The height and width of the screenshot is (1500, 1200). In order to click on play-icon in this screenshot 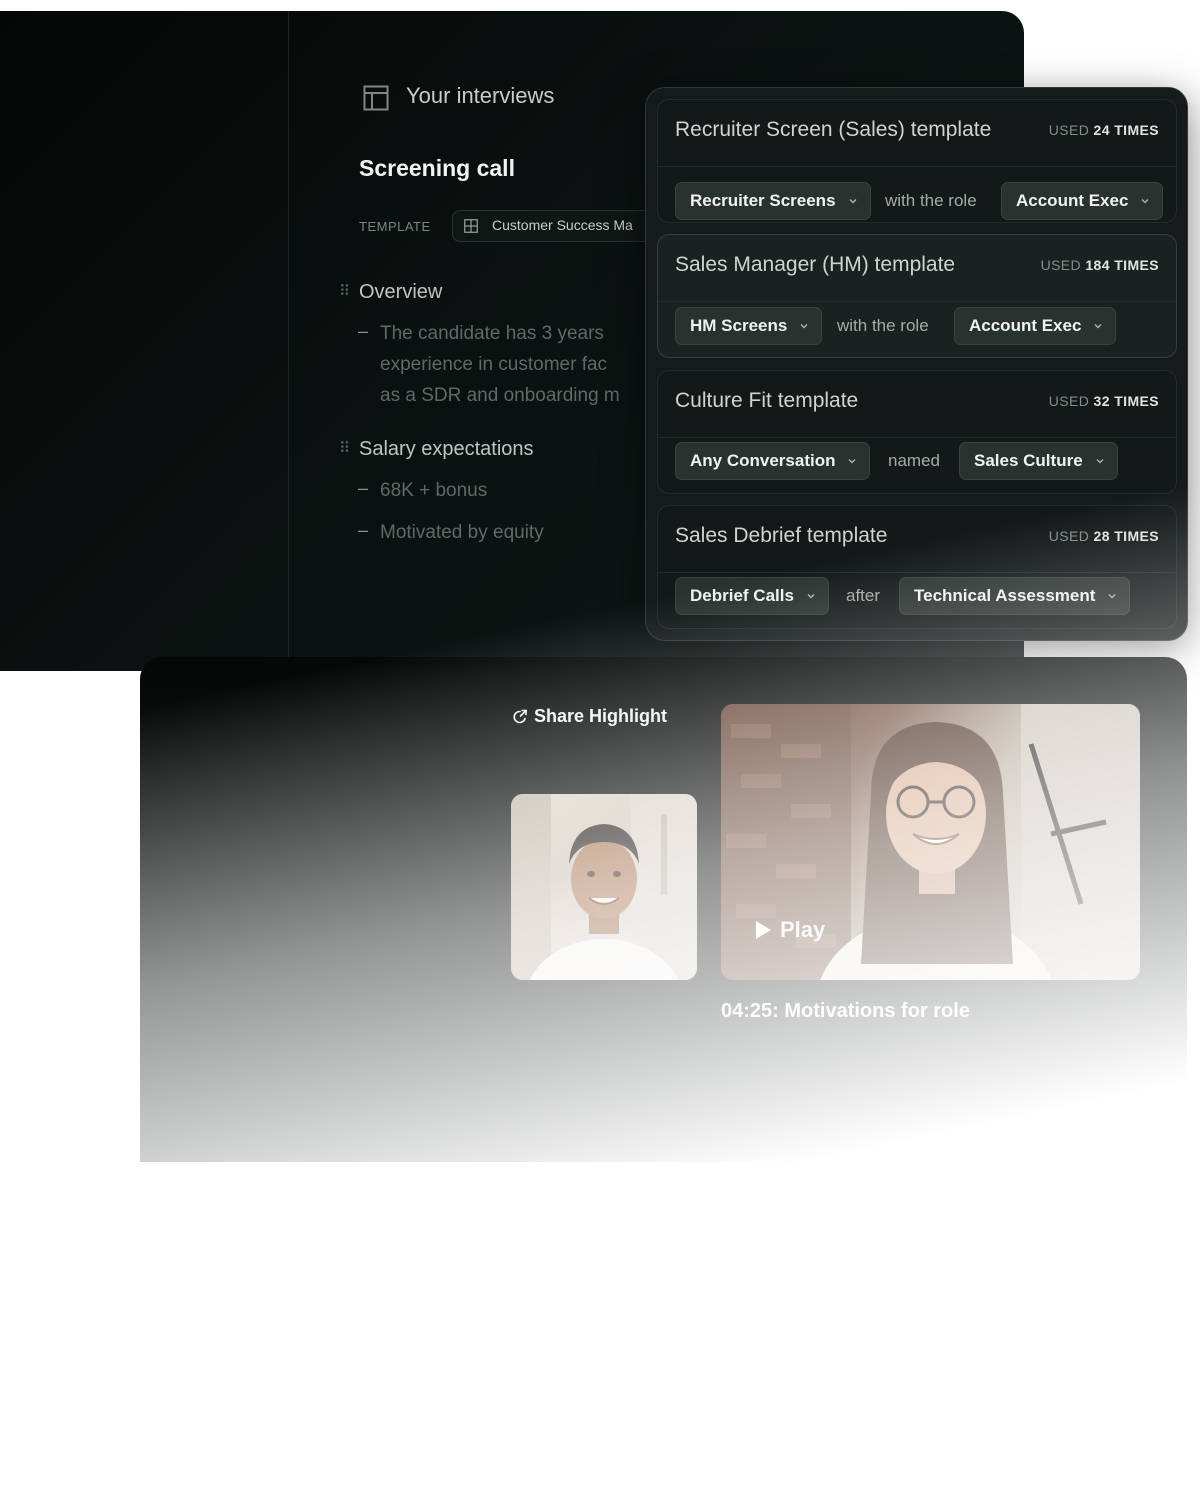, I will do `click(763, 930)`.